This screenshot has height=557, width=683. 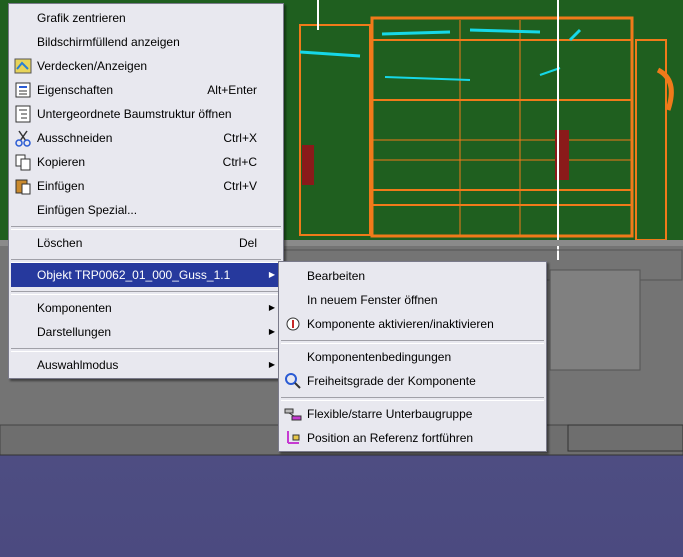 What do you see at coordinates (146, 243) in the screenshot?
I see `menu-item-delete: Löschen Del` at bounding box center [146, 243].